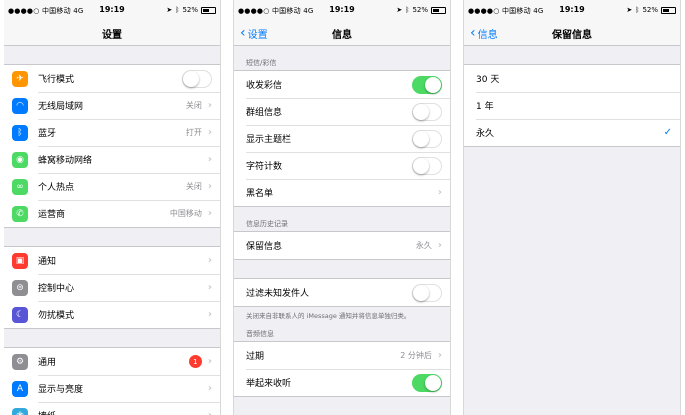  I want to click on sms-setting-row: 字符计数, so click(342, 165).